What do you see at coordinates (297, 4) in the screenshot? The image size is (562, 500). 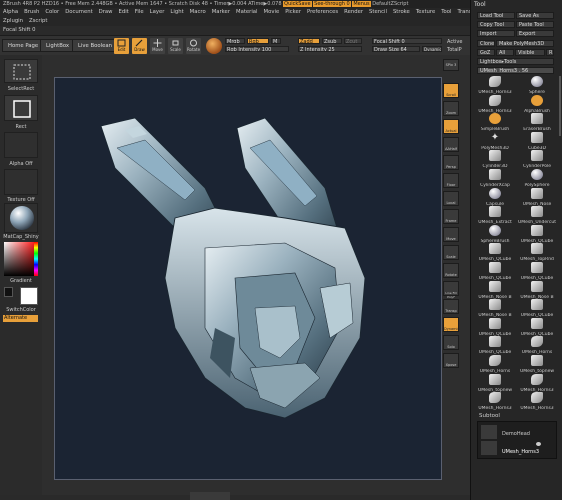 I see `quicksave-button: QuickSave` at bounding box center [297, 4].